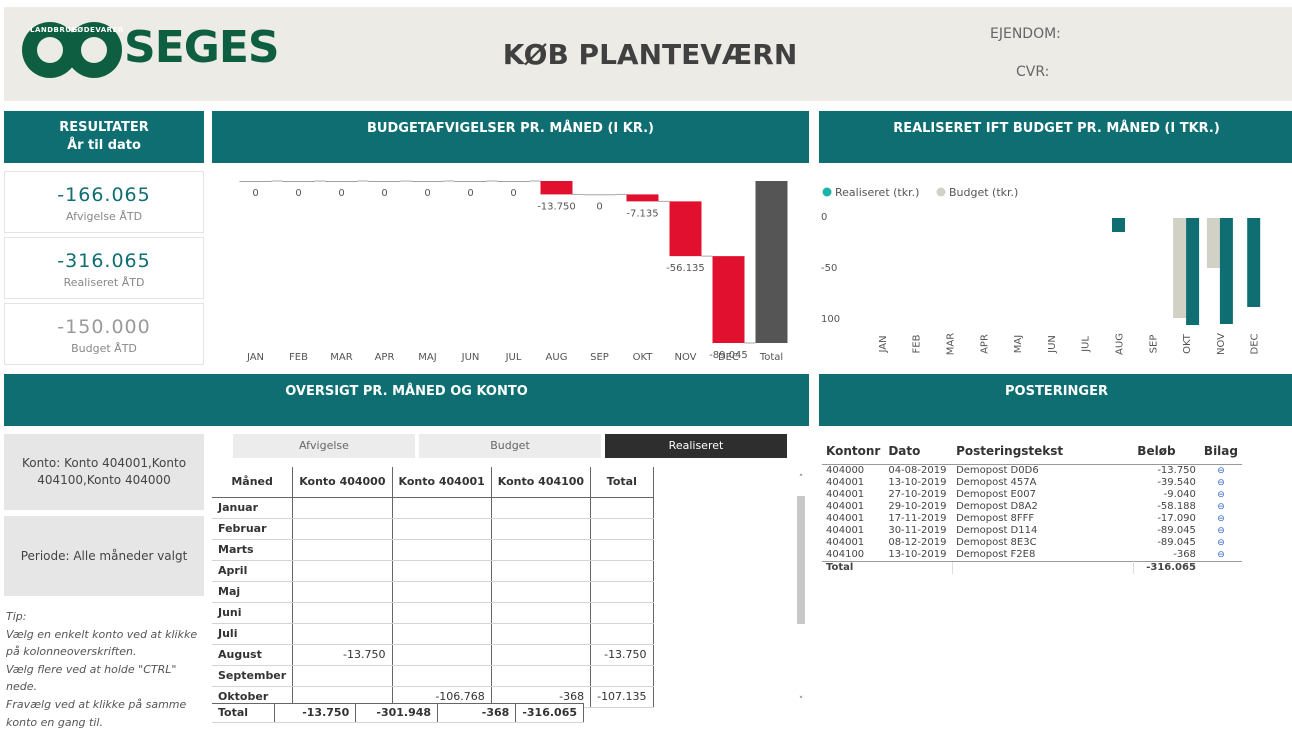 Image resolution: width=1292 pixels, height=731 pixels. I want to click on kpi-realiseret: -316.065 Realiseret ÅTD, so click(104, 268).